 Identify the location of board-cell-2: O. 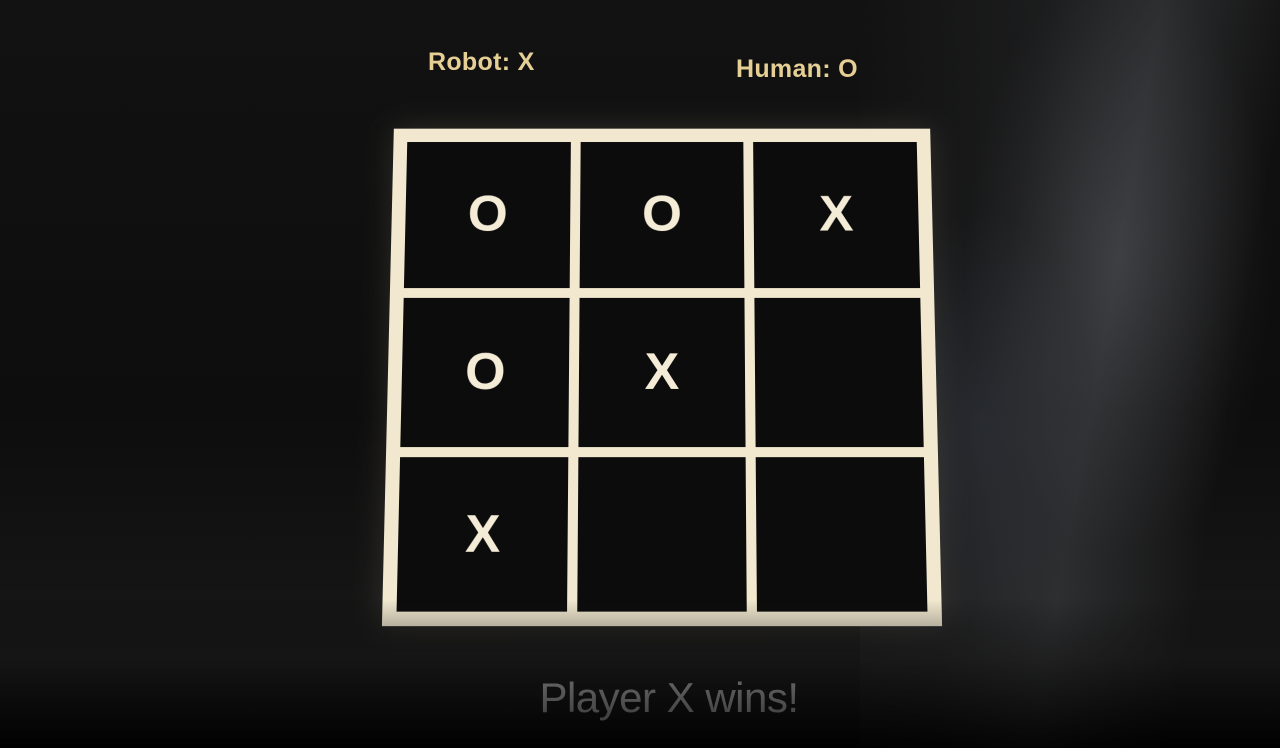
(662, 215).